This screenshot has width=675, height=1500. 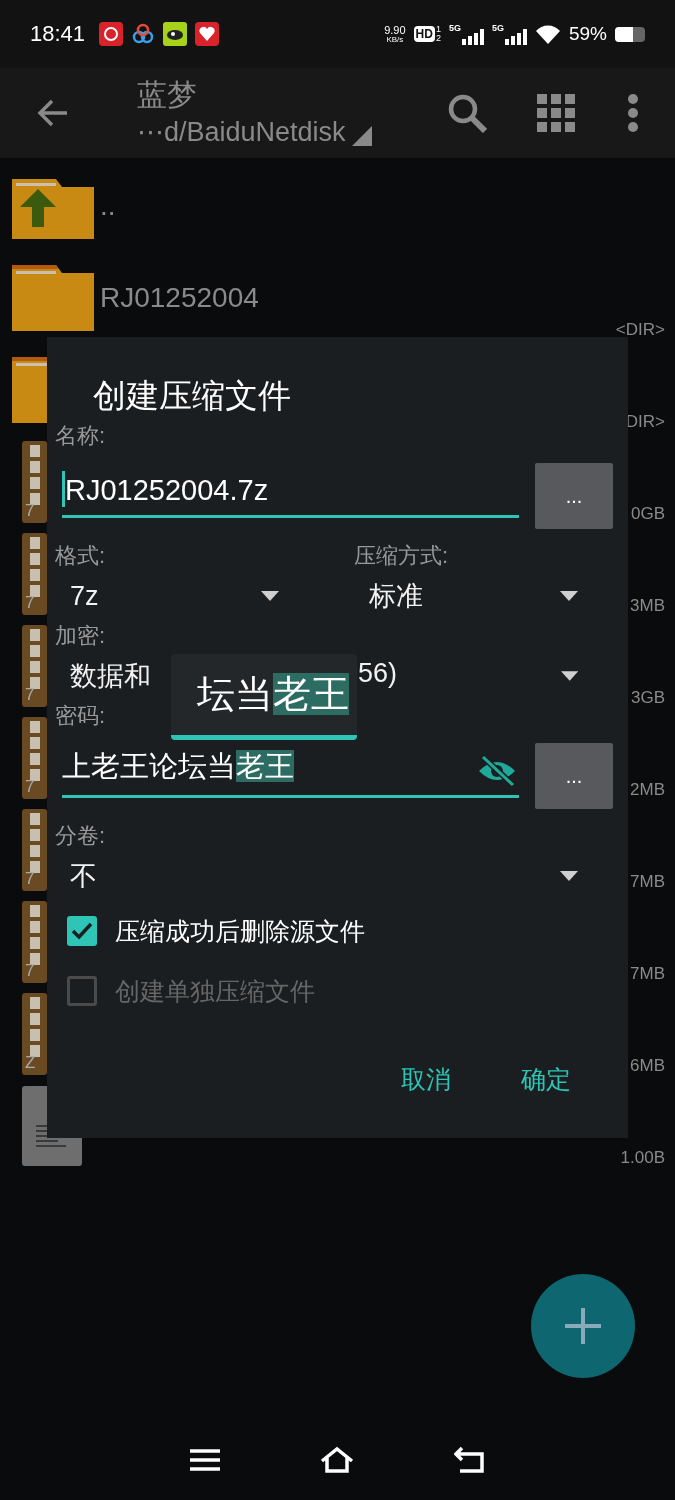 What do you see at coordinates (53, 113) in the screenshot?
I see `back-arrow-icon` at bounding box center [53, 113].